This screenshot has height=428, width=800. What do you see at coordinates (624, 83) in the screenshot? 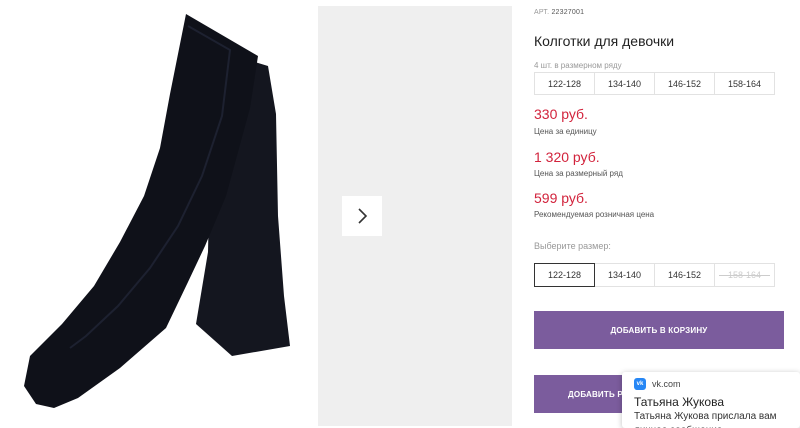
I see `pack-size-cell: 134-140` at bounding box center [624, 83].